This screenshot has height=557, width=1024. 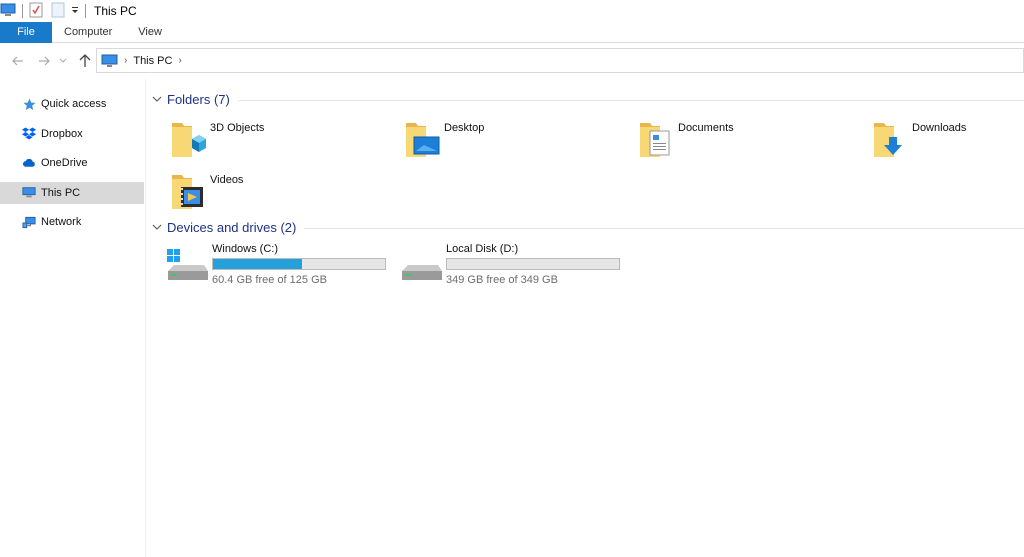 I want to click on back-button, so click(x=18, y=61).